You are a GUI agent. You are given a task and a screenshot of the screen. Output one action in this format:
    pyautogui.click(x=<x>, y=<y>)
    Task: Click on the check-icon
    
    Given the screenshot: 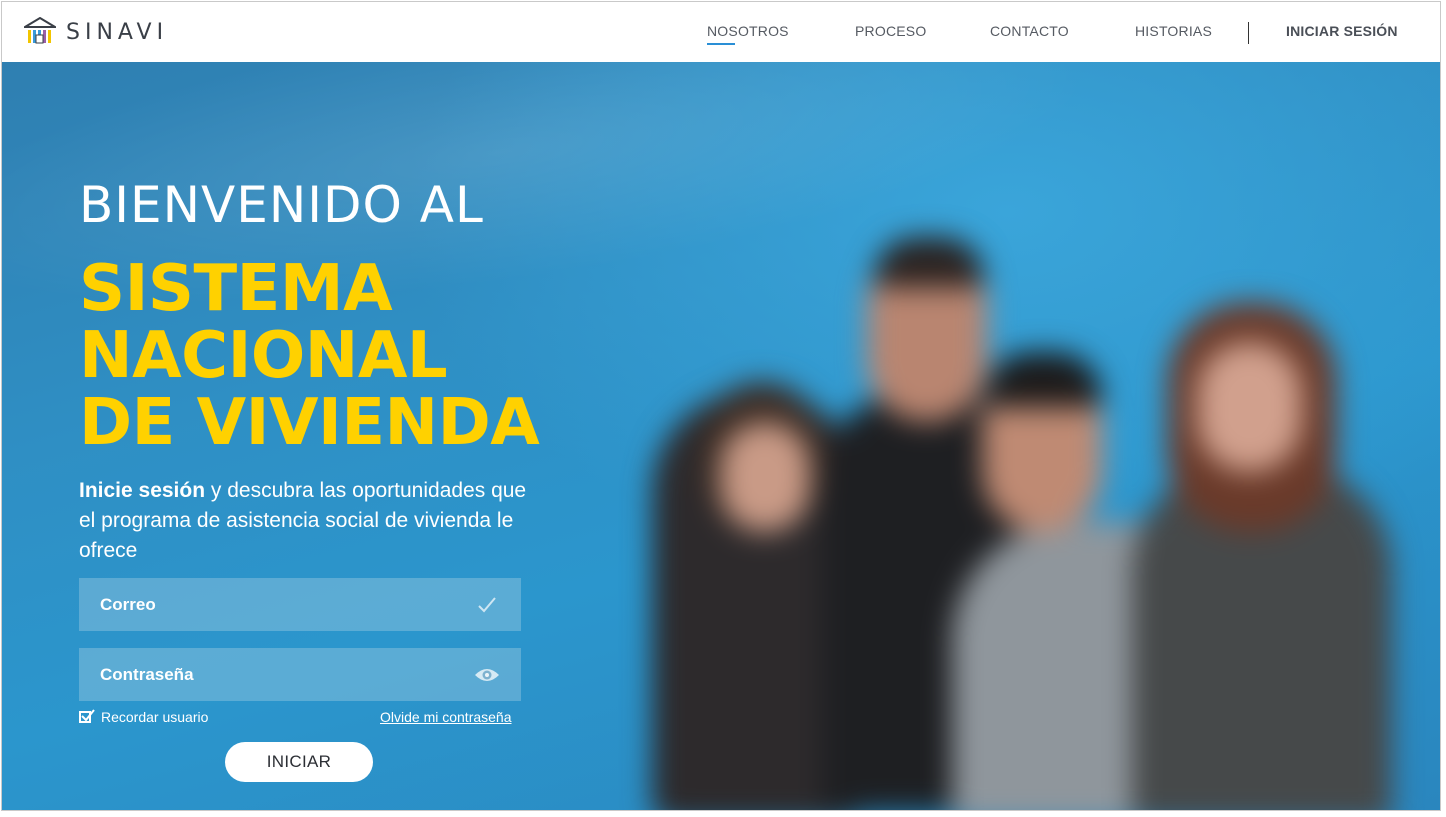 What is the action you would take?
    pyautogui.click(x=487, y=605)
    